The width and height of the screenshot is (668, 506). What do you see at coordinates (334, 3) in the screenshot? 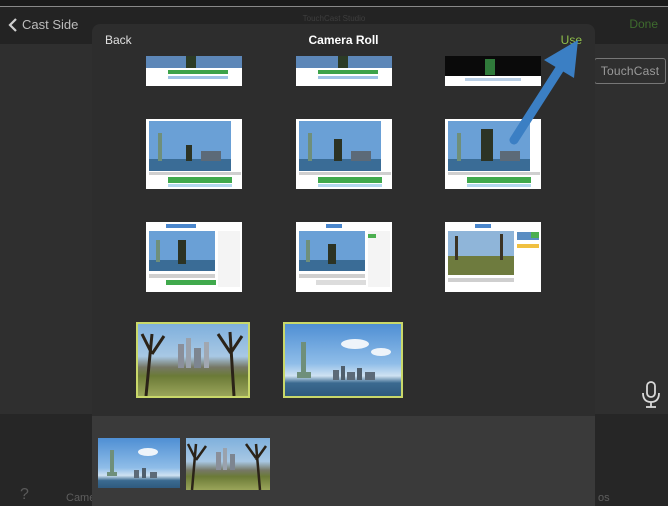
I see `window-top-strip` at bounding box center [334, 3].